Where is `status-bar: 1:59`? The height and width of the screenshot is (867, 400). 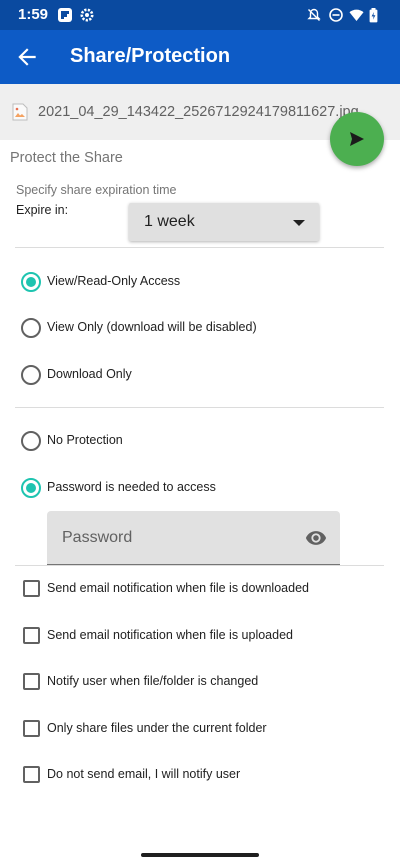
status-bar: 1:59 is located at coordinates (200, 15).